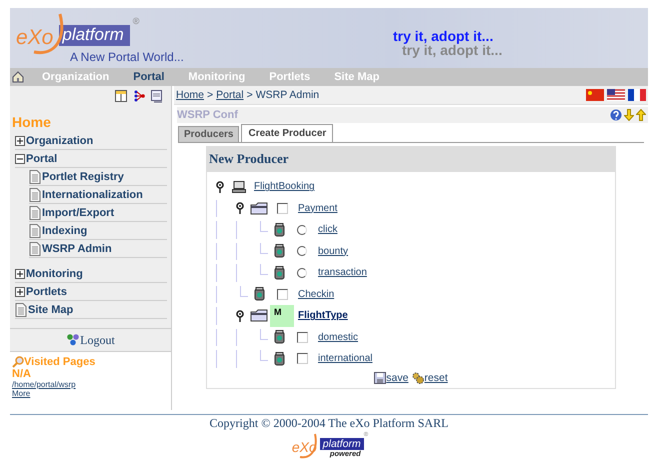  Describe the element at coordinates (323, 316) in the screenshot. I see `tree-link: FlightType` at that location.